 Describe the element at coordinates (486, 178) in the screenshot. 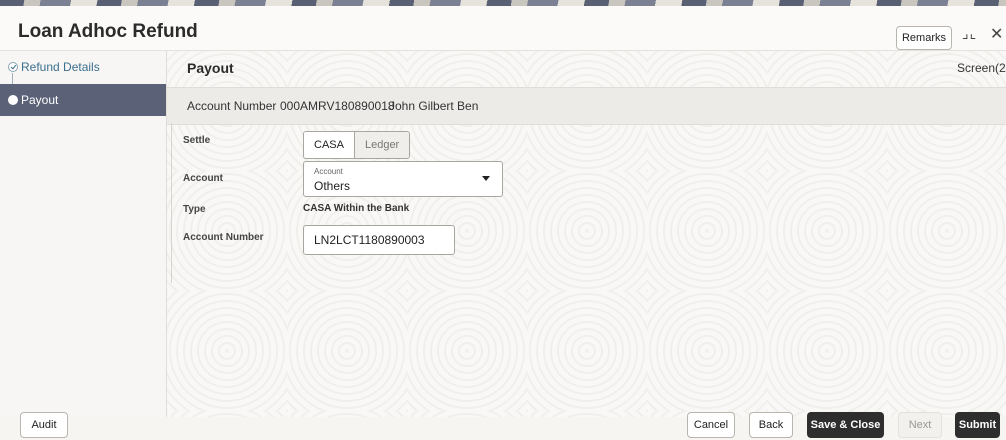

I see `chevron-down-icon` at that location.